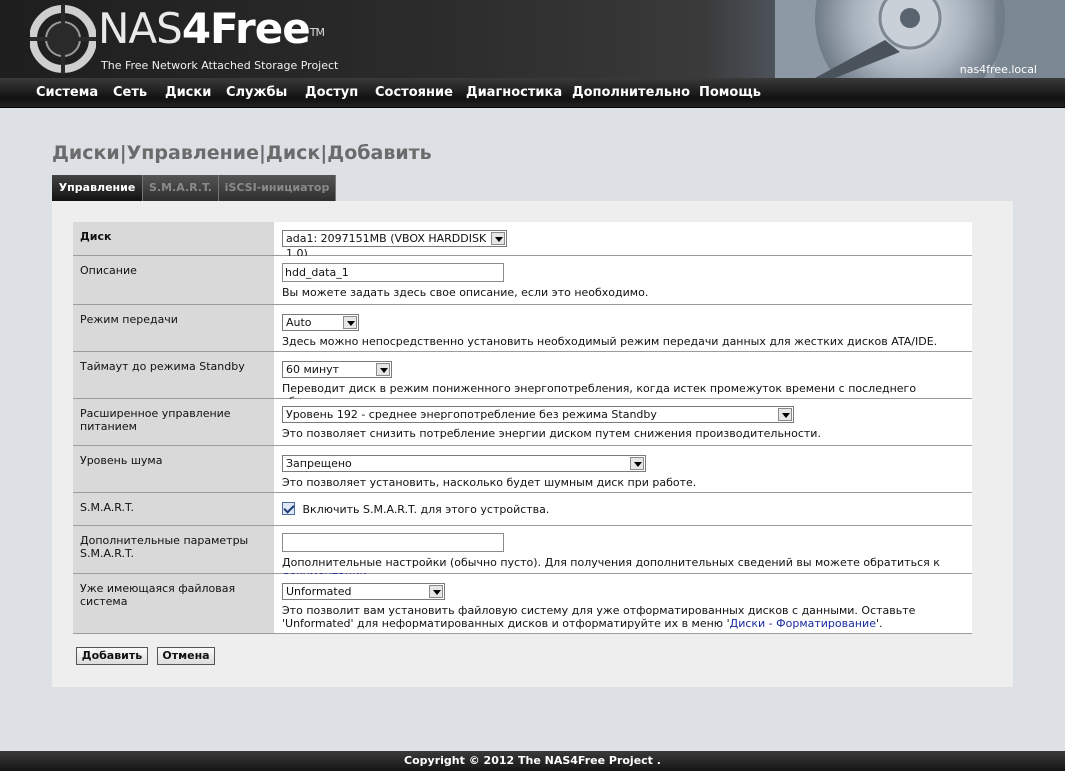  I want to click on menu-item-system: Система, so click(67, 92).